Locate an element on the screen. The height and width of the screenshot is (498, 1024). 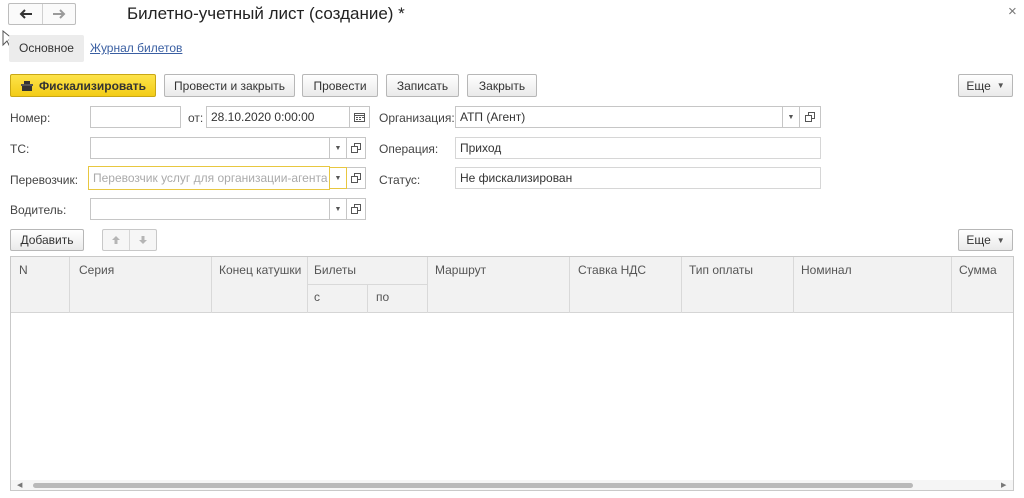
tab-tickets-journal: Журнал билетов is located at coordinates (136, 48).